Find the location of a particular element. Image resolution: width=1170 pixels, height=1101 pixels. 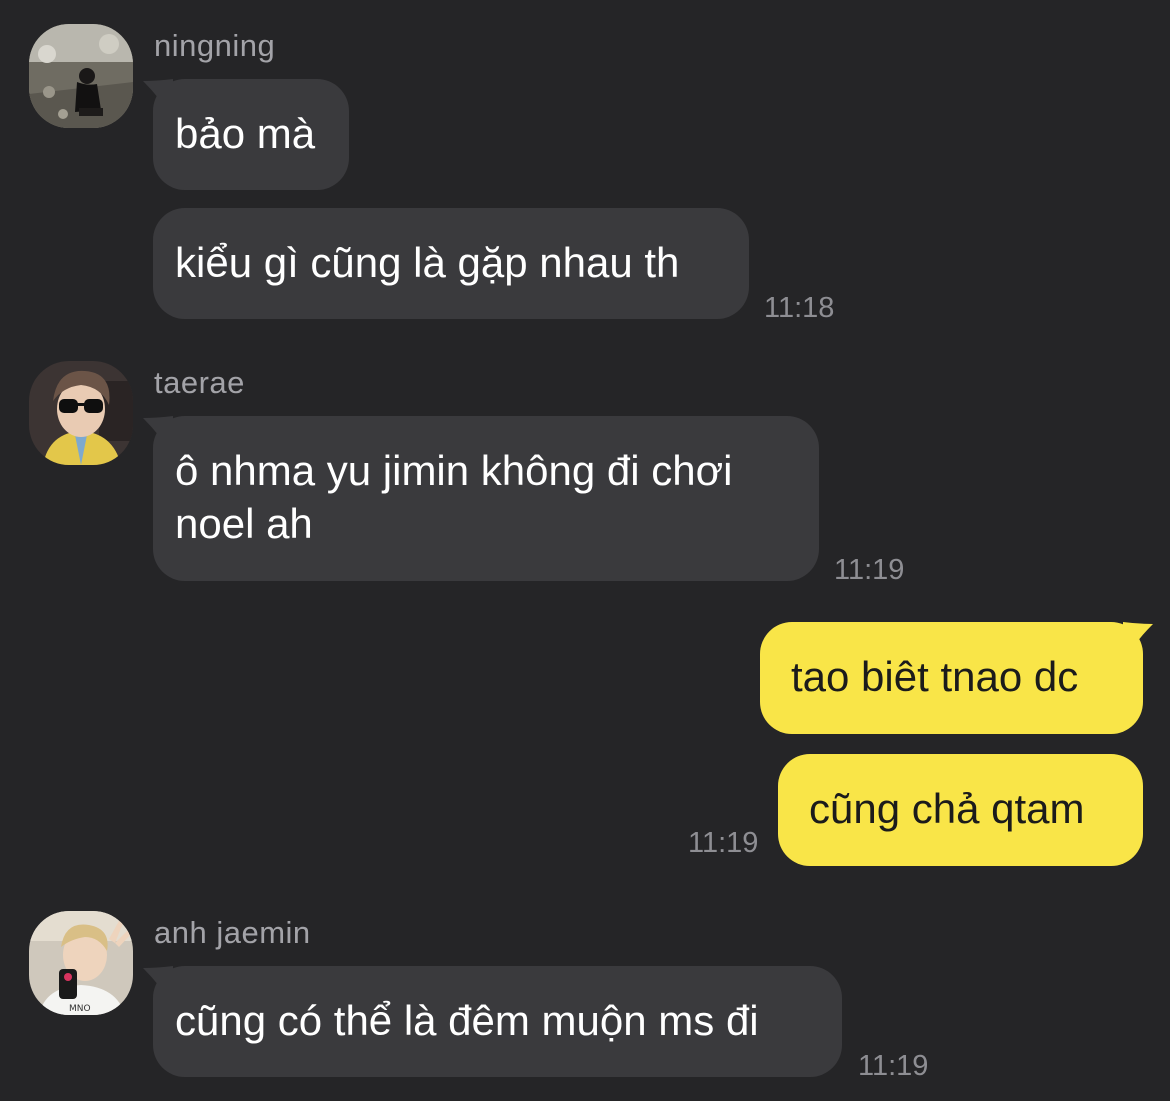

message-bubble: ô nhma yu jimin không đi chơi noel ah is located at coordinates (481, 498).